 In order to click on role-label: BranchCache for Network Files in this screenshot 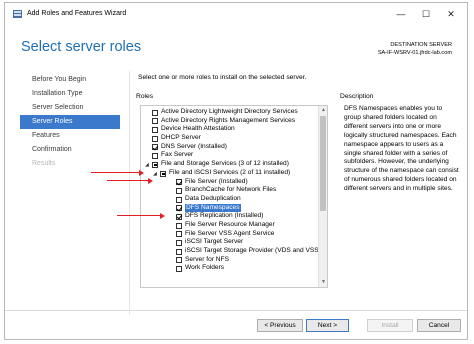, I will do `click(231, 190)`.